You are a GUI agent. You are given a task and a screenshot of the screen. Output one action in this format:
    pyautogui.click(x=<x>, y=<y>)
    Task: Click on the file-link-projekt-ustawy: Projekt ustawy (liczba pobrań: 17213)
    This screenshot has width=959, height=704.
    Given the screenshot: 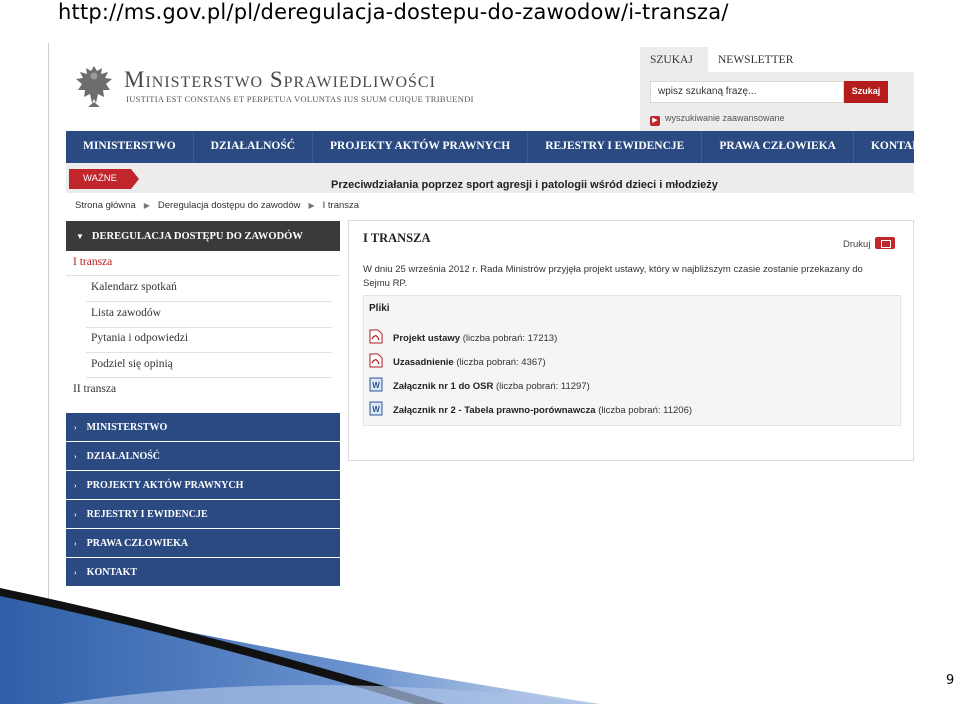 What is the action you would take?
    pyautogui.click(x=463, y=338)
    